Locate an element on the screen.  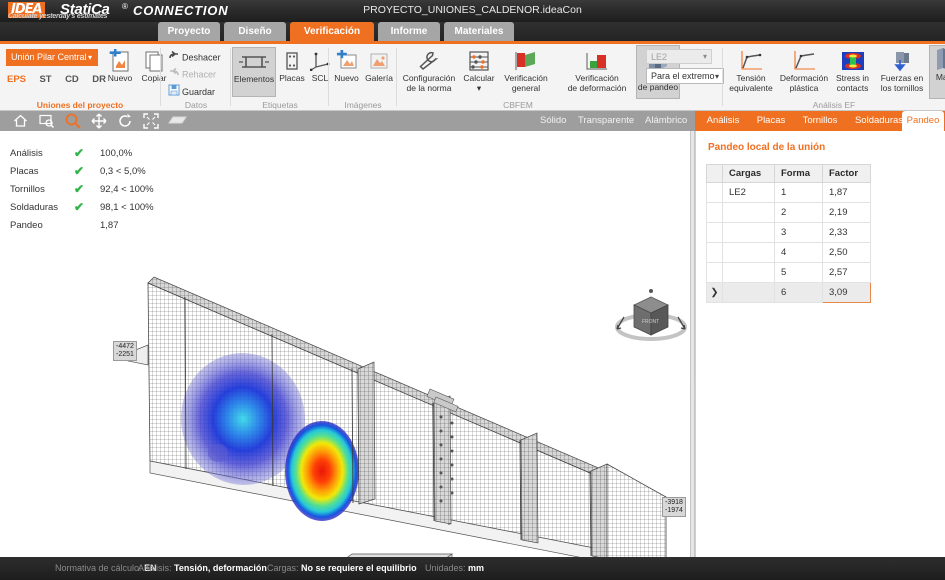
zoom-window-icon is located at coordinates (46, 121).